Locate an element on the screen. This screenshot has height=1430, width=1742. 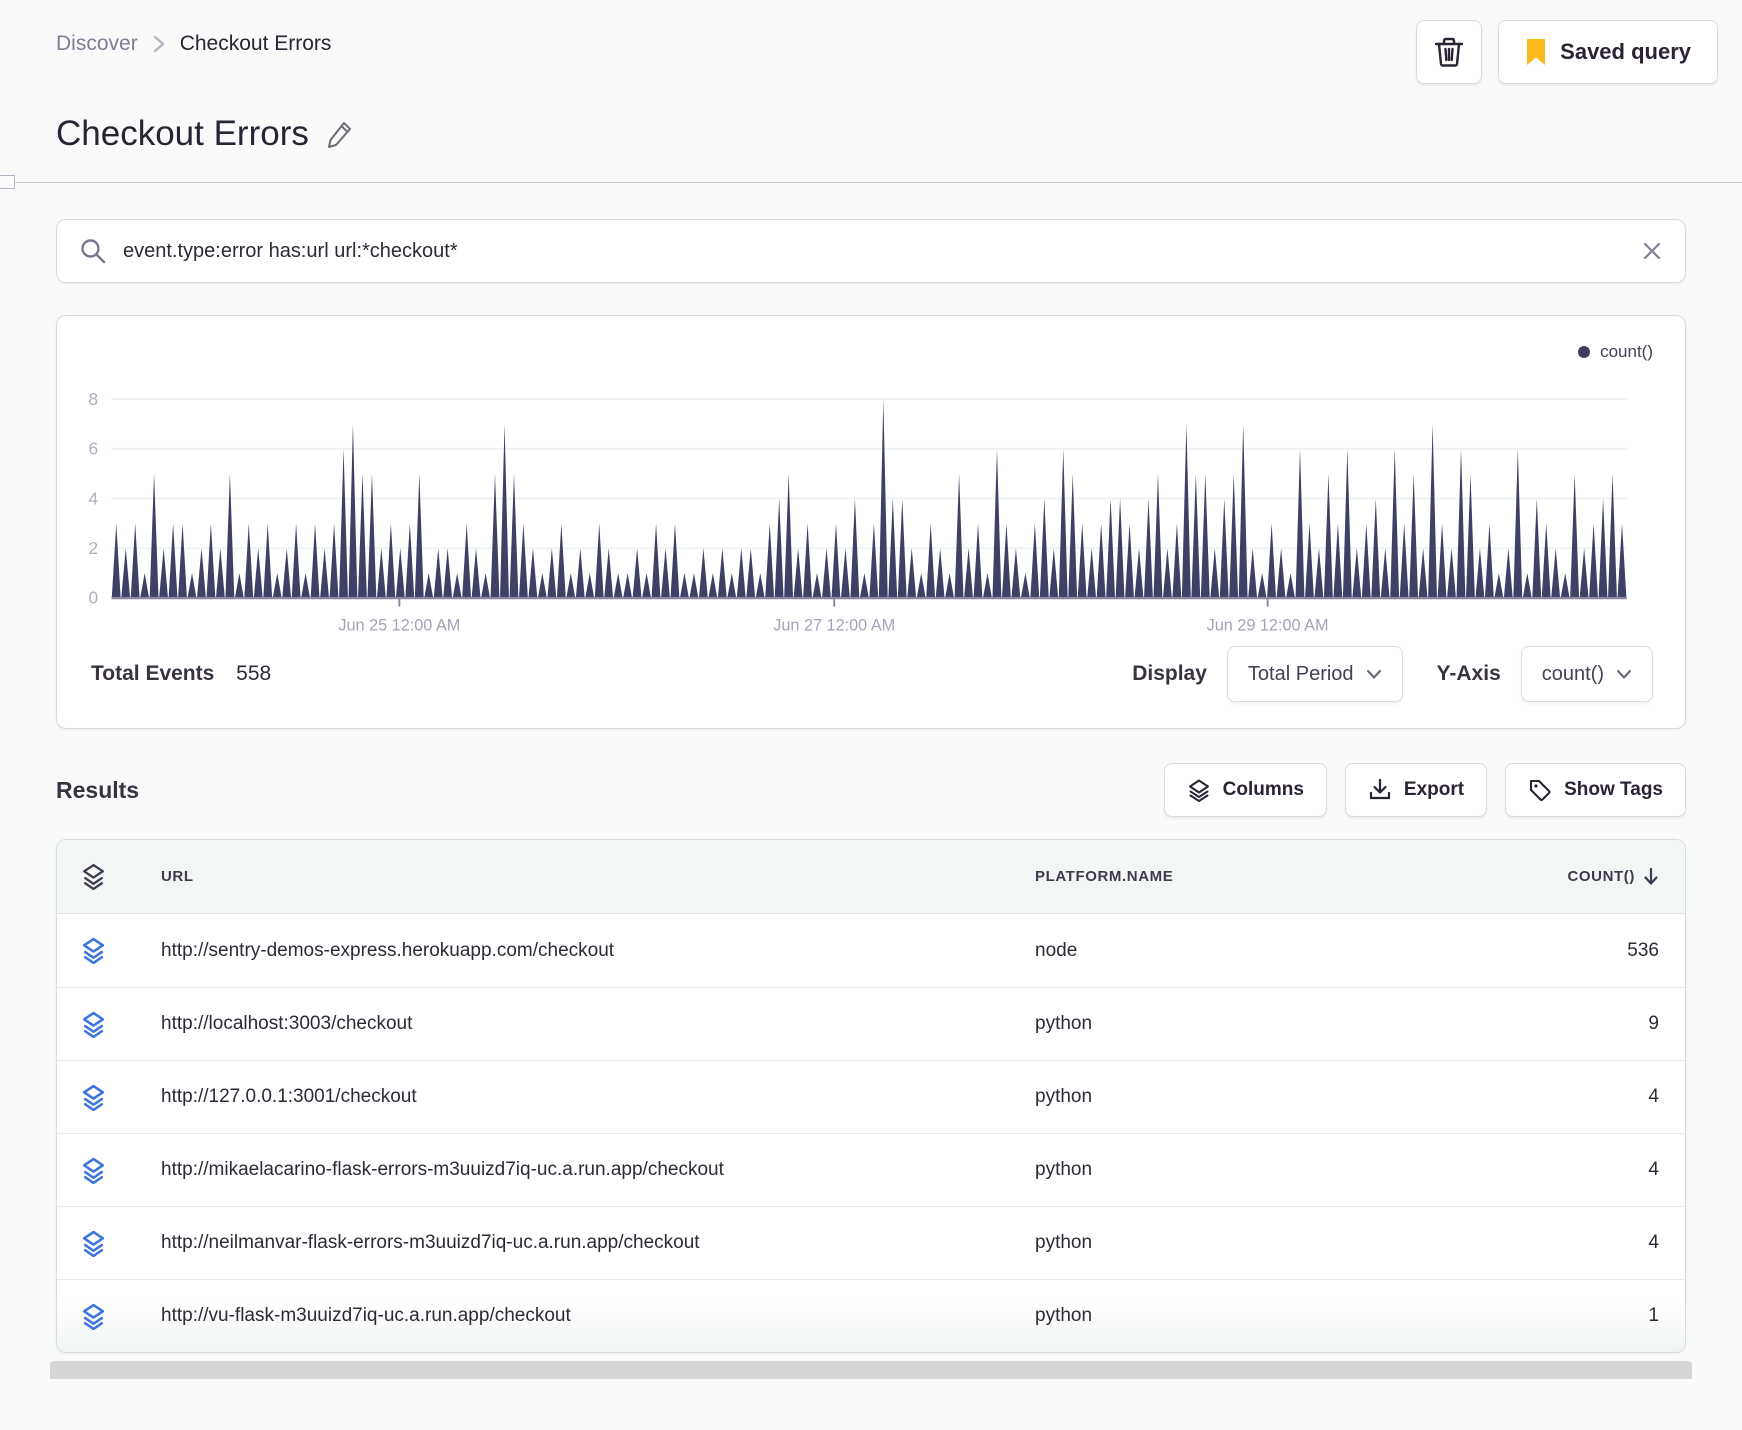
yaxis-label: Y-Axis is located at coordinates (1468, 674).